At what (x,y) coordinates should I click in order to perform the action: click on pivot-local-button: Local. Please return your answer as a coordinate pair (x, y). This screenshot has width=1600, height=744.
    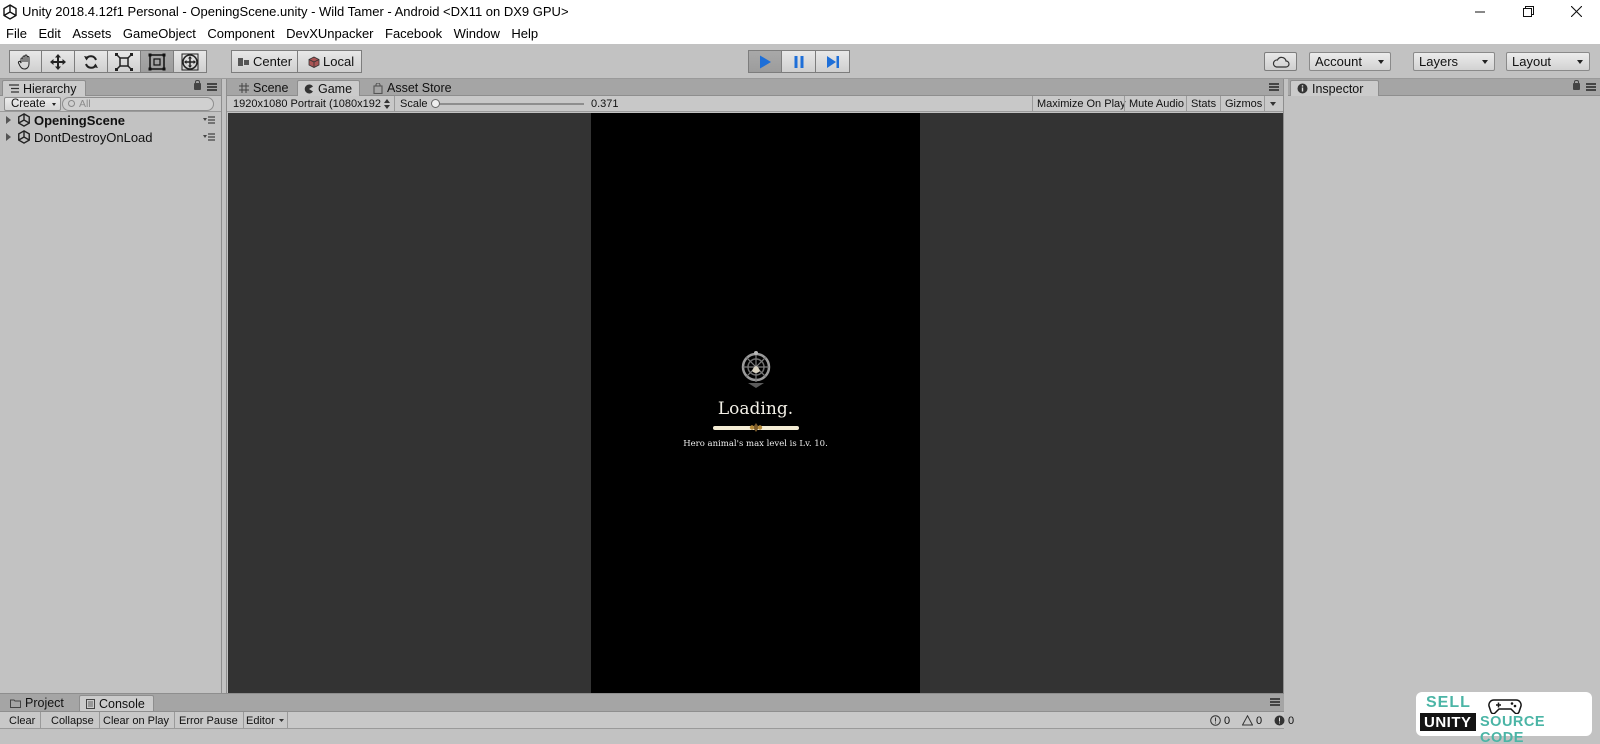
    Looking at the image, I should click on (330, 61).